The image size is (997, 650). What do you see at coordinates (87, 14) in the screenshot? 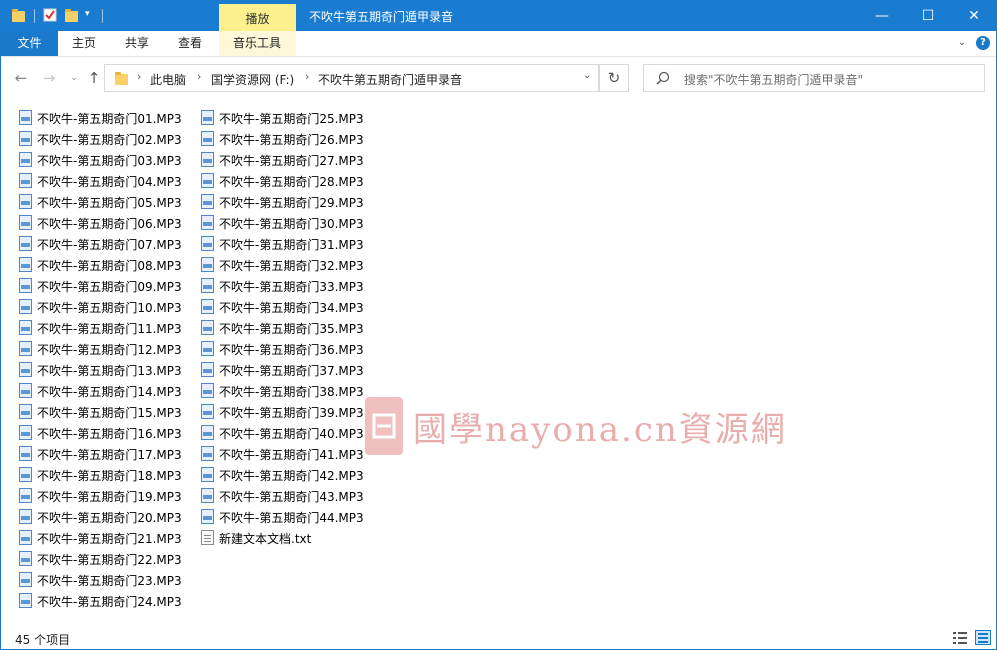
I see `customize-toolbar-icon: ▾` at bounding box center [87, 14].